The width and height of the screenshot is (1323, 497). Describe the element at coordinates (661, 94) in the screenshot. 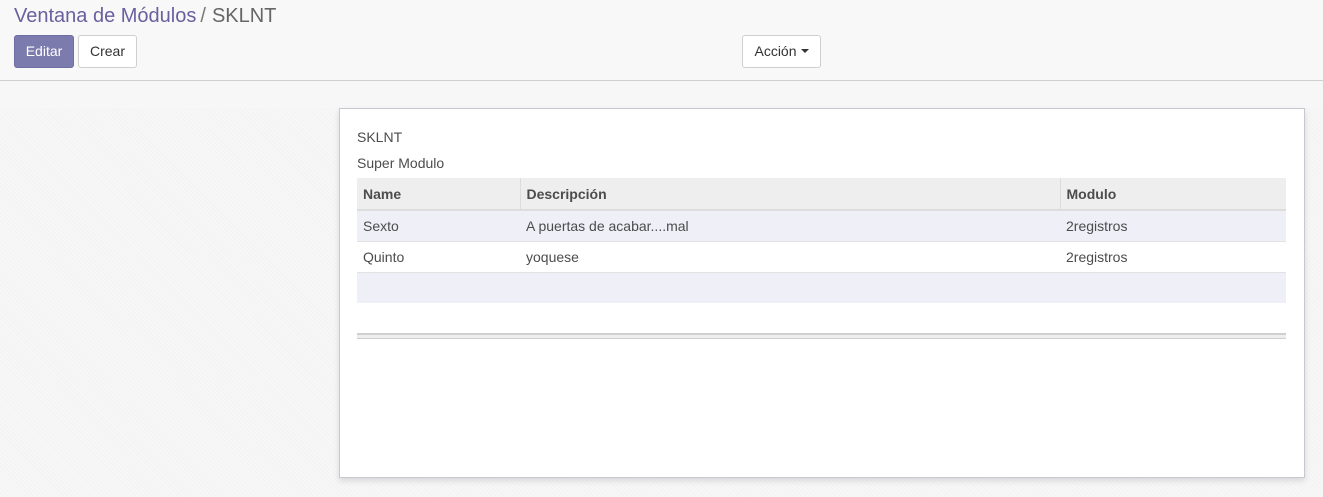

I see `content-background` at that location.